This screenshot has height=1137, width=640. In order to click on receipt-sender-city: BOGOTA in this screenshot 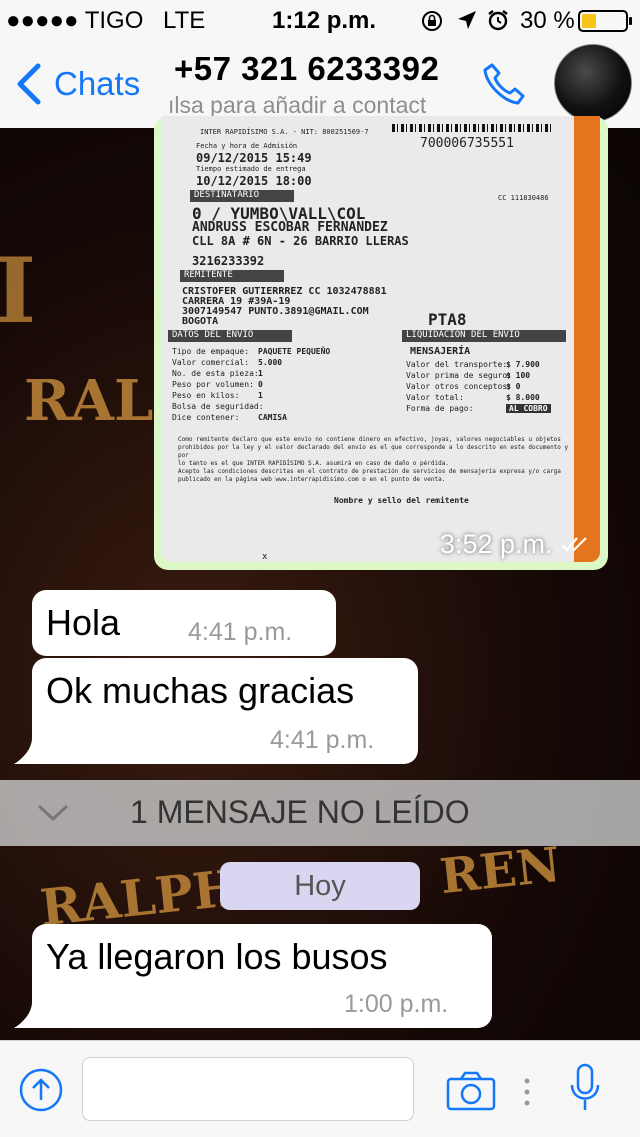, I will do `click(200, 321)`.